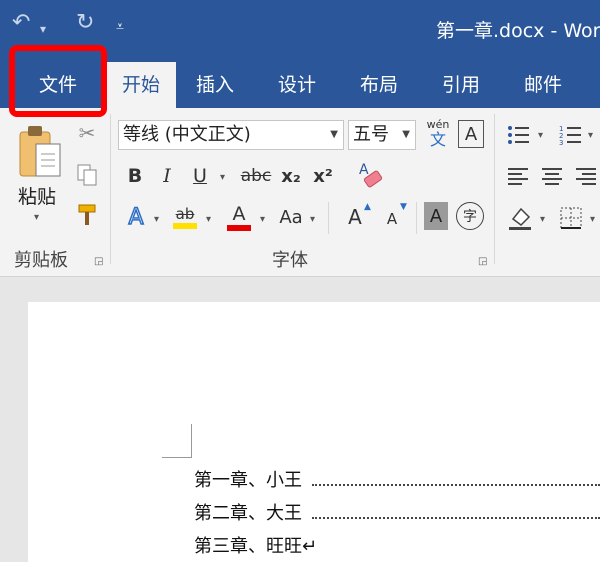 The image size is (600, 562). What do you see at coordinates (37, 195) in the screenshot?
I see `paste-label: 粘贴` at bounding box center [37, 195].